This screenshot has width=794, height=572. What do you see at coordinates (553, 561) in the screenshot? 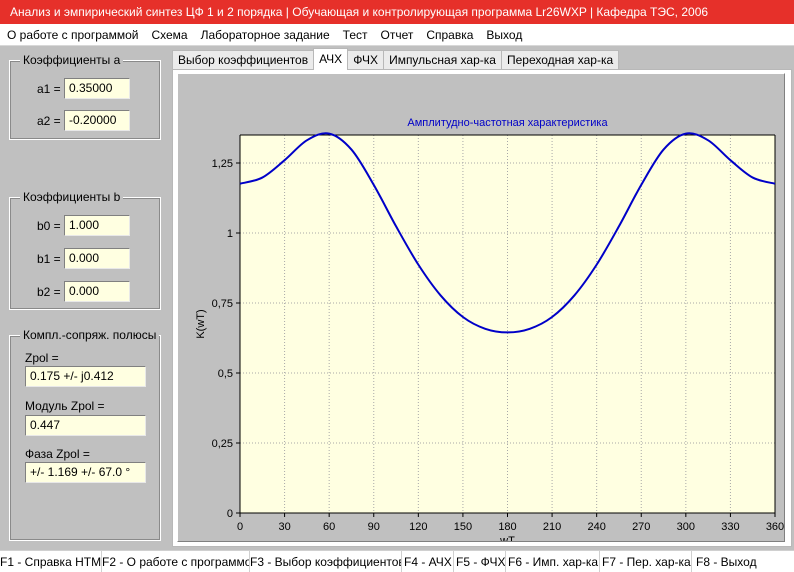
I see `status-f6-impulse: F6 - Имп. хар-ка` at bounding box center [553, 561].